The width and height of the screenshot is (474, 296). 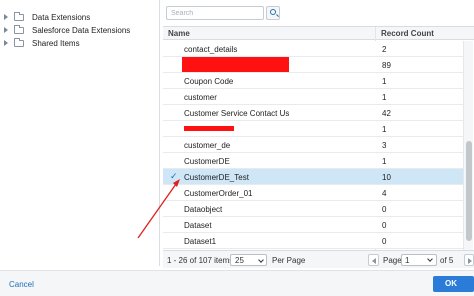 What do you see at coordinates (200, 260) in the screenshot?
I see `item-range-text: 1 - 26 of 107 items` at bounding box center [200, 260].